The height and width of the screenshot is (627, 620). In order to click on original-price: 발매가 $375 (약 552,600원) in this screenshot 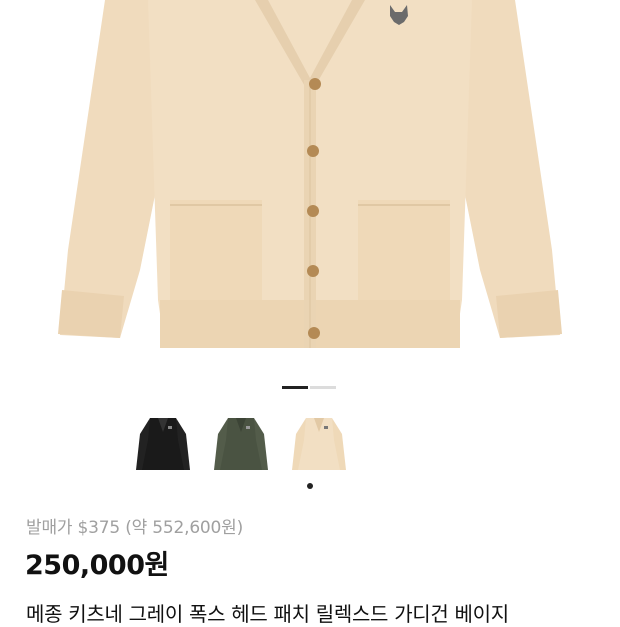, I will do `click(135, 528)`.